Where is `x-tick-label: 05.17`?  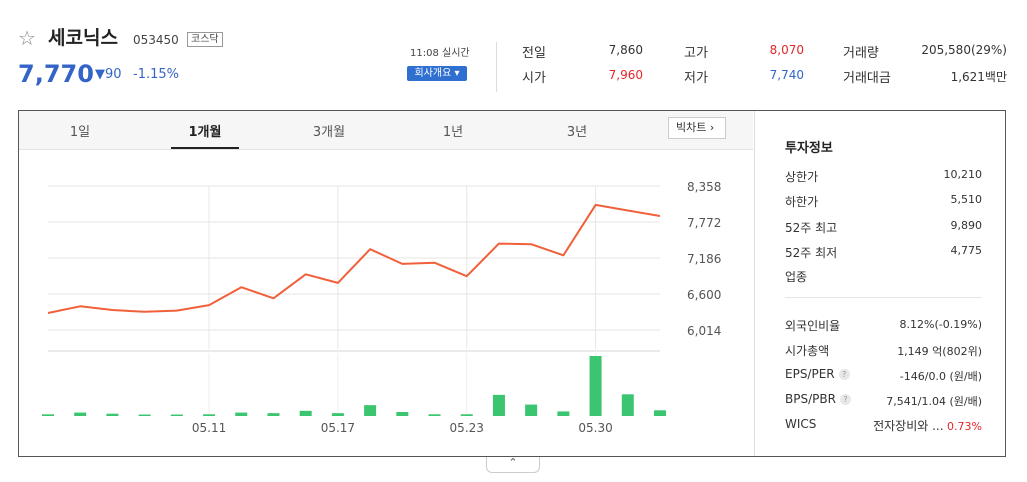
x-tick-label: 05.17 is located at coordinates (338, 428).